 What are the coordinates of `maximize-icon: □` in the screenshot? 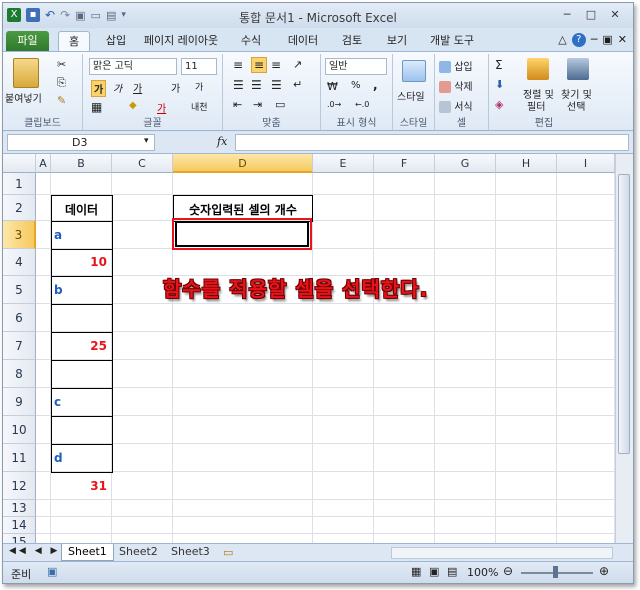 It's located at (591, 14).